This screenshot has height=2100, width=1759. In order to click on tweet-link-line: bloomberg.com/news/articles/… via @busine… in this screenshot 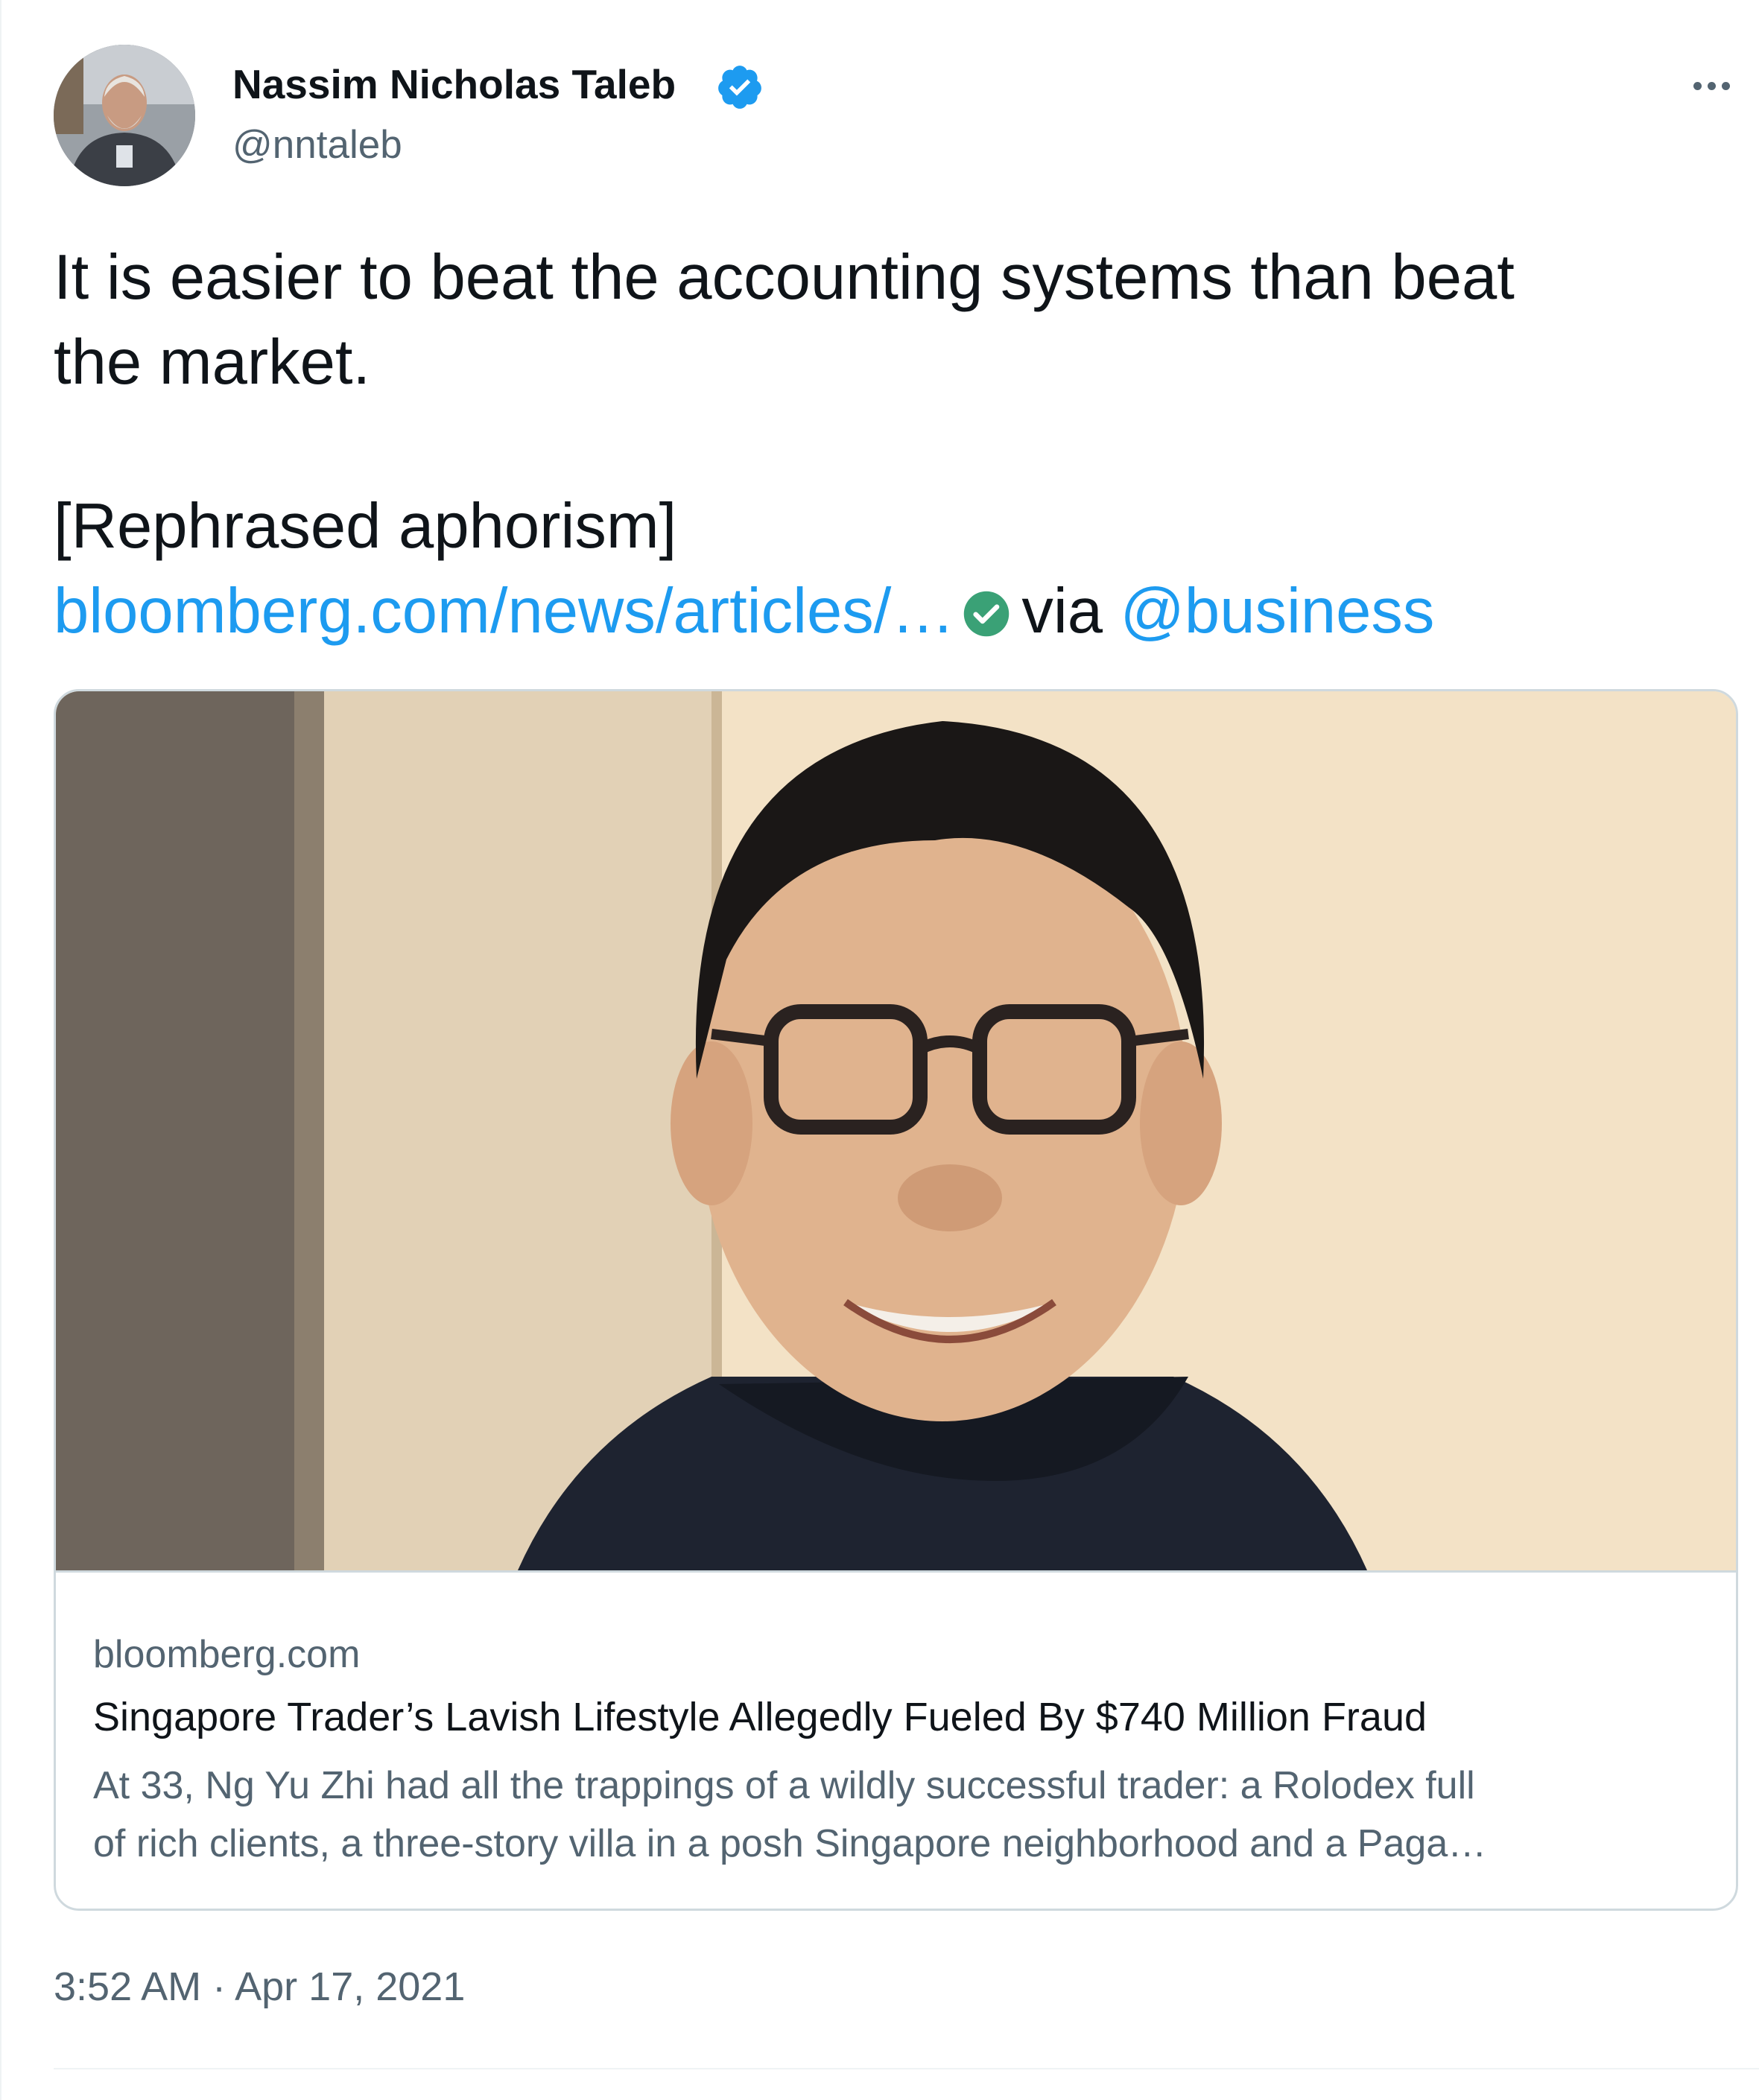, I will do `click(744, 612)`.